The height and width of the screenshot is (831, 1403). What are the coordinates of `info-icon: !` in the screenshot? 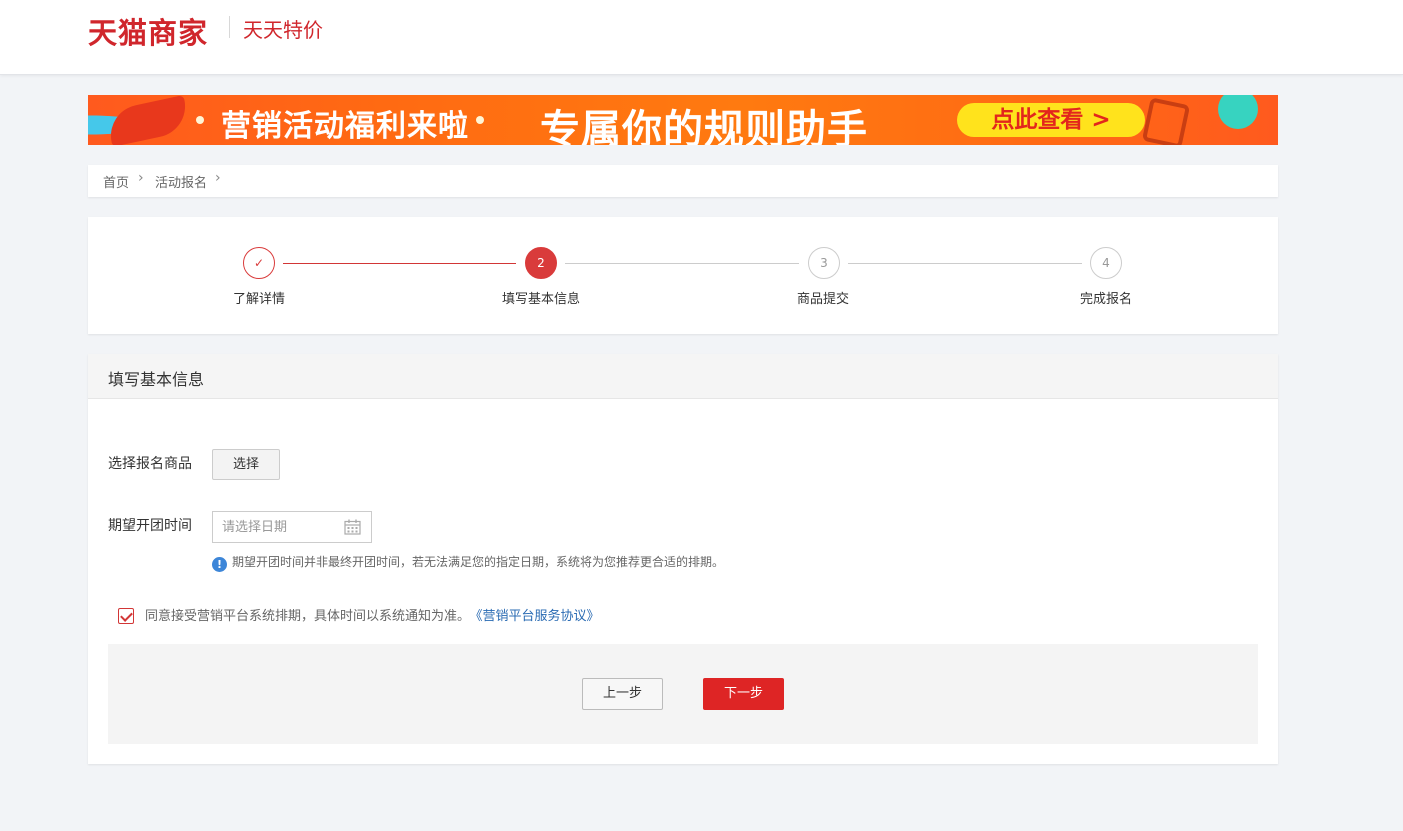 It's located at (219, 564).